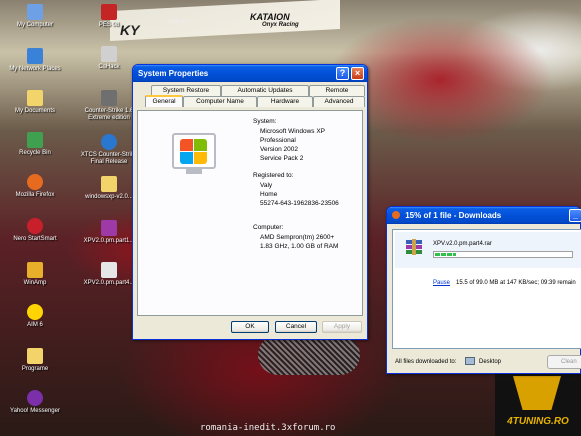 This screenshot has width=581, height=436. I want to click on desktop-icon-recycle-bin: Recycle Bin, so click(35, 144).